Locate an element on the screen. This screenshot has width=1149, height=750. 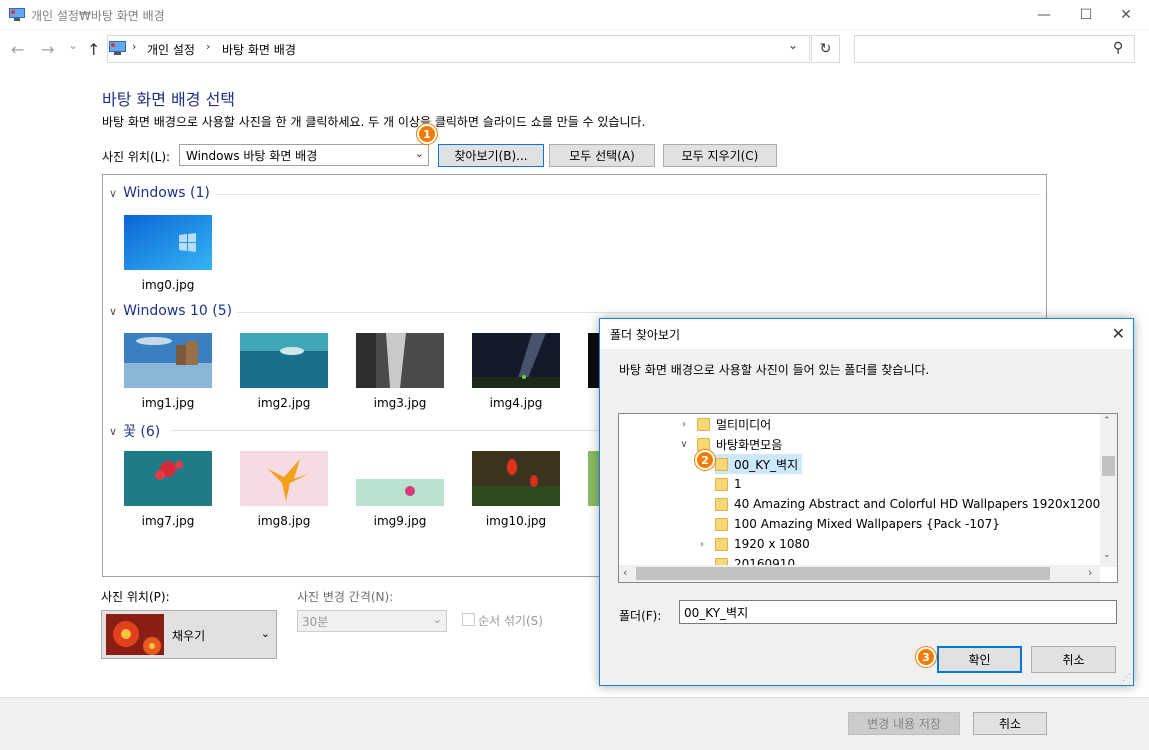
close-button: ✕ is located at coordinates (1126, 15).